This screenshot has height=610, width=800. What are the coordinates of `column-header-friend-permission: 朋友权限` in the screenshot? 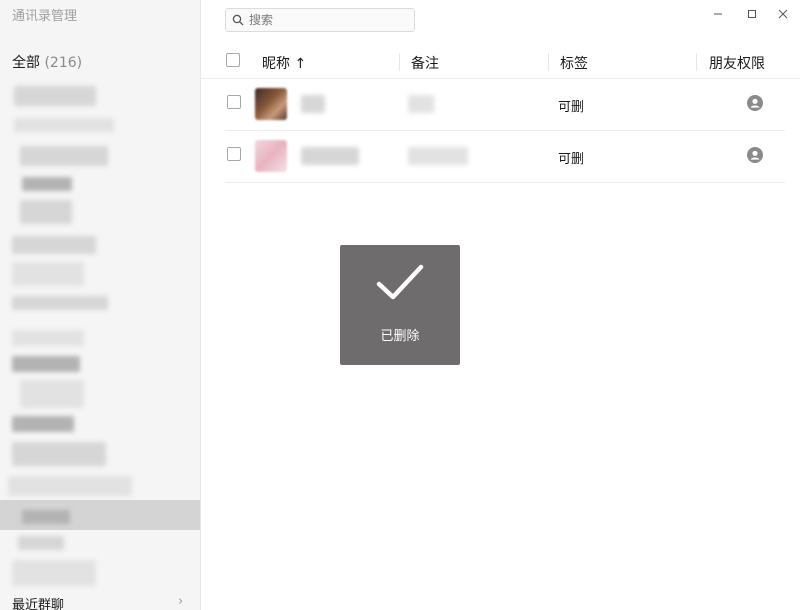 It's located at (737, 63).